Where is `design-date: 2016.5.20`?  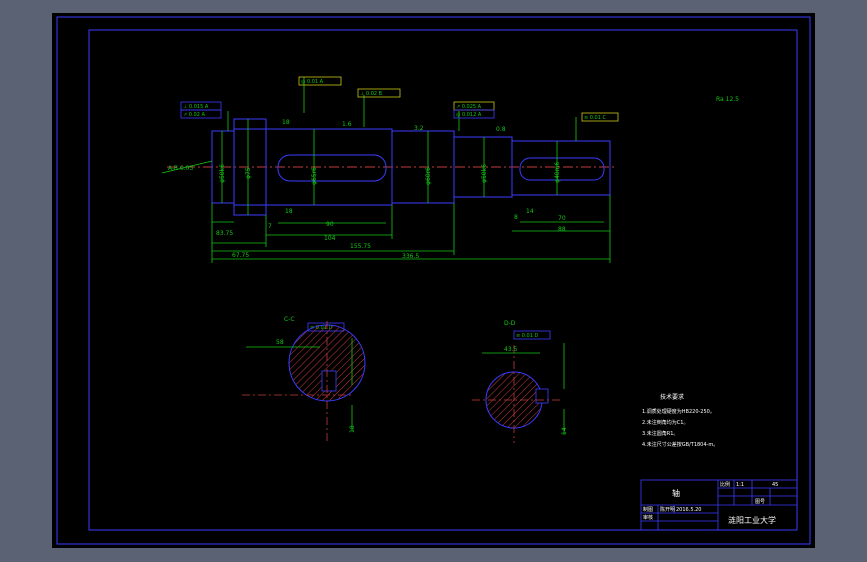 design-date: 2016.5.20 is located at coordinates (688, 510).